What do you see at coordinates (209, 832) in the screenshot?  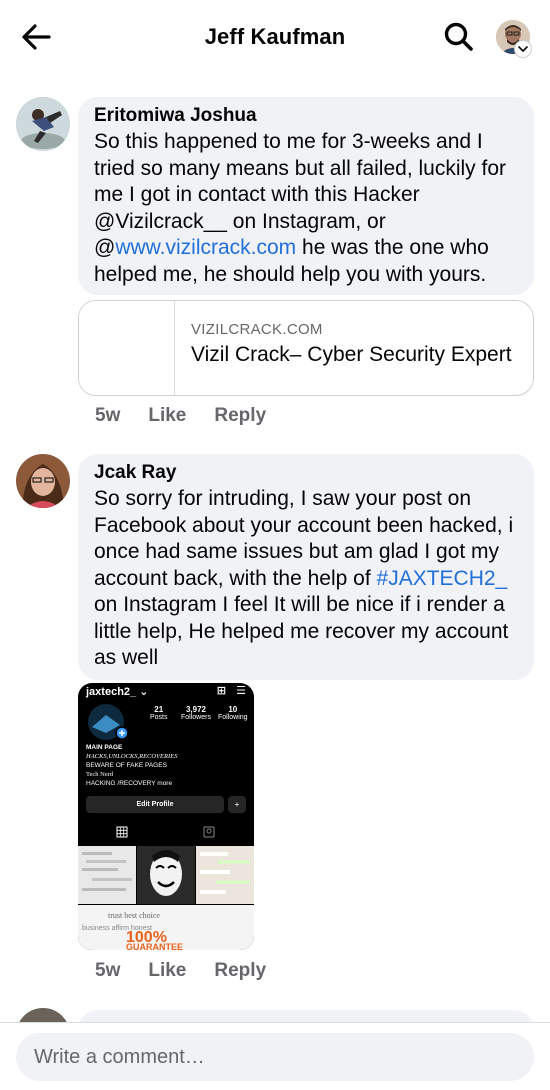 I see `tagged-icon` at bounding box center [209, 832].